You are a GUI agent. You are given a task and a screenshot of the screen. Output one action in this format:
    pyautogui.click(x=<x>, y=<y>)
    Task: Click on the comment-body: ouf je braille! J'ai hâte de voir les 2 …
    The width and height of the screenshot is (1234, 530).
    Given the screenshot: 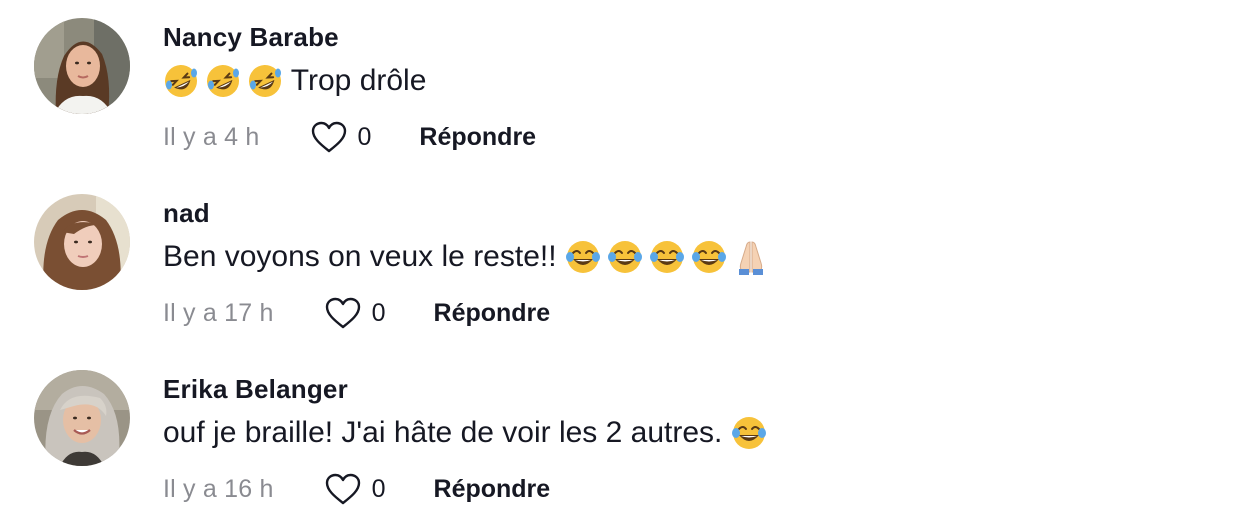 What is the action you would take?
    pyautogui.click(x=447, y=432)
    